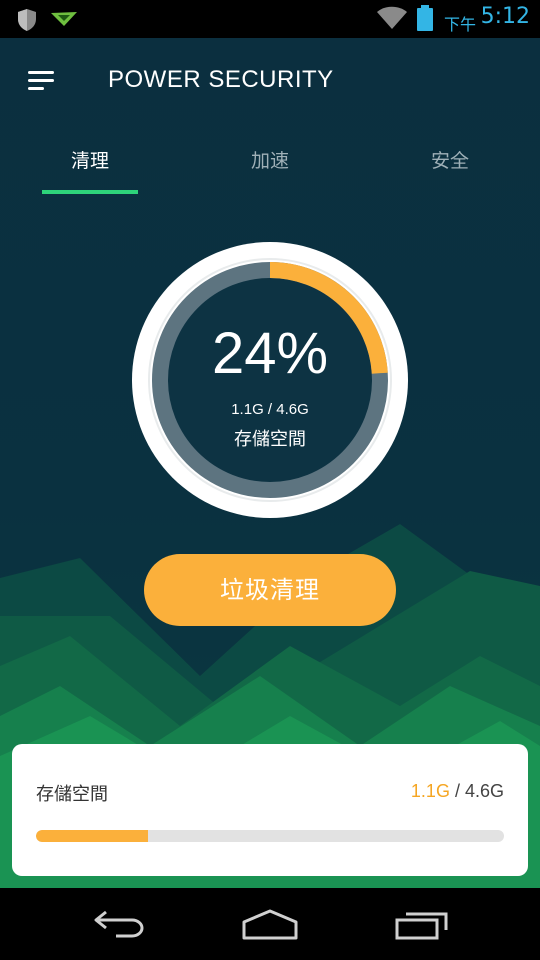 The height and width of the screenshot is (960, 540). Describe the element at coordinates (270, 810) in the screenshot. I see `storage-card: 存儲空間 1.1G / 4.6G` at that location.